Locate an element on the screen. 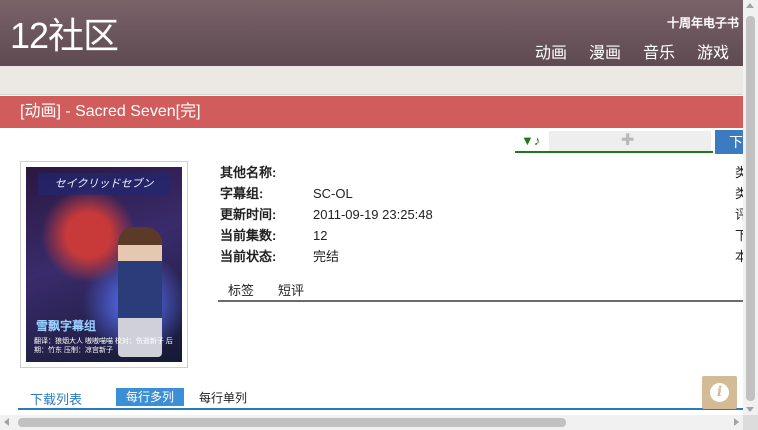 The height and width of the screenshot is (430, 758). single-column-toggle: 每行单列 is located at coordinates (223, 397).